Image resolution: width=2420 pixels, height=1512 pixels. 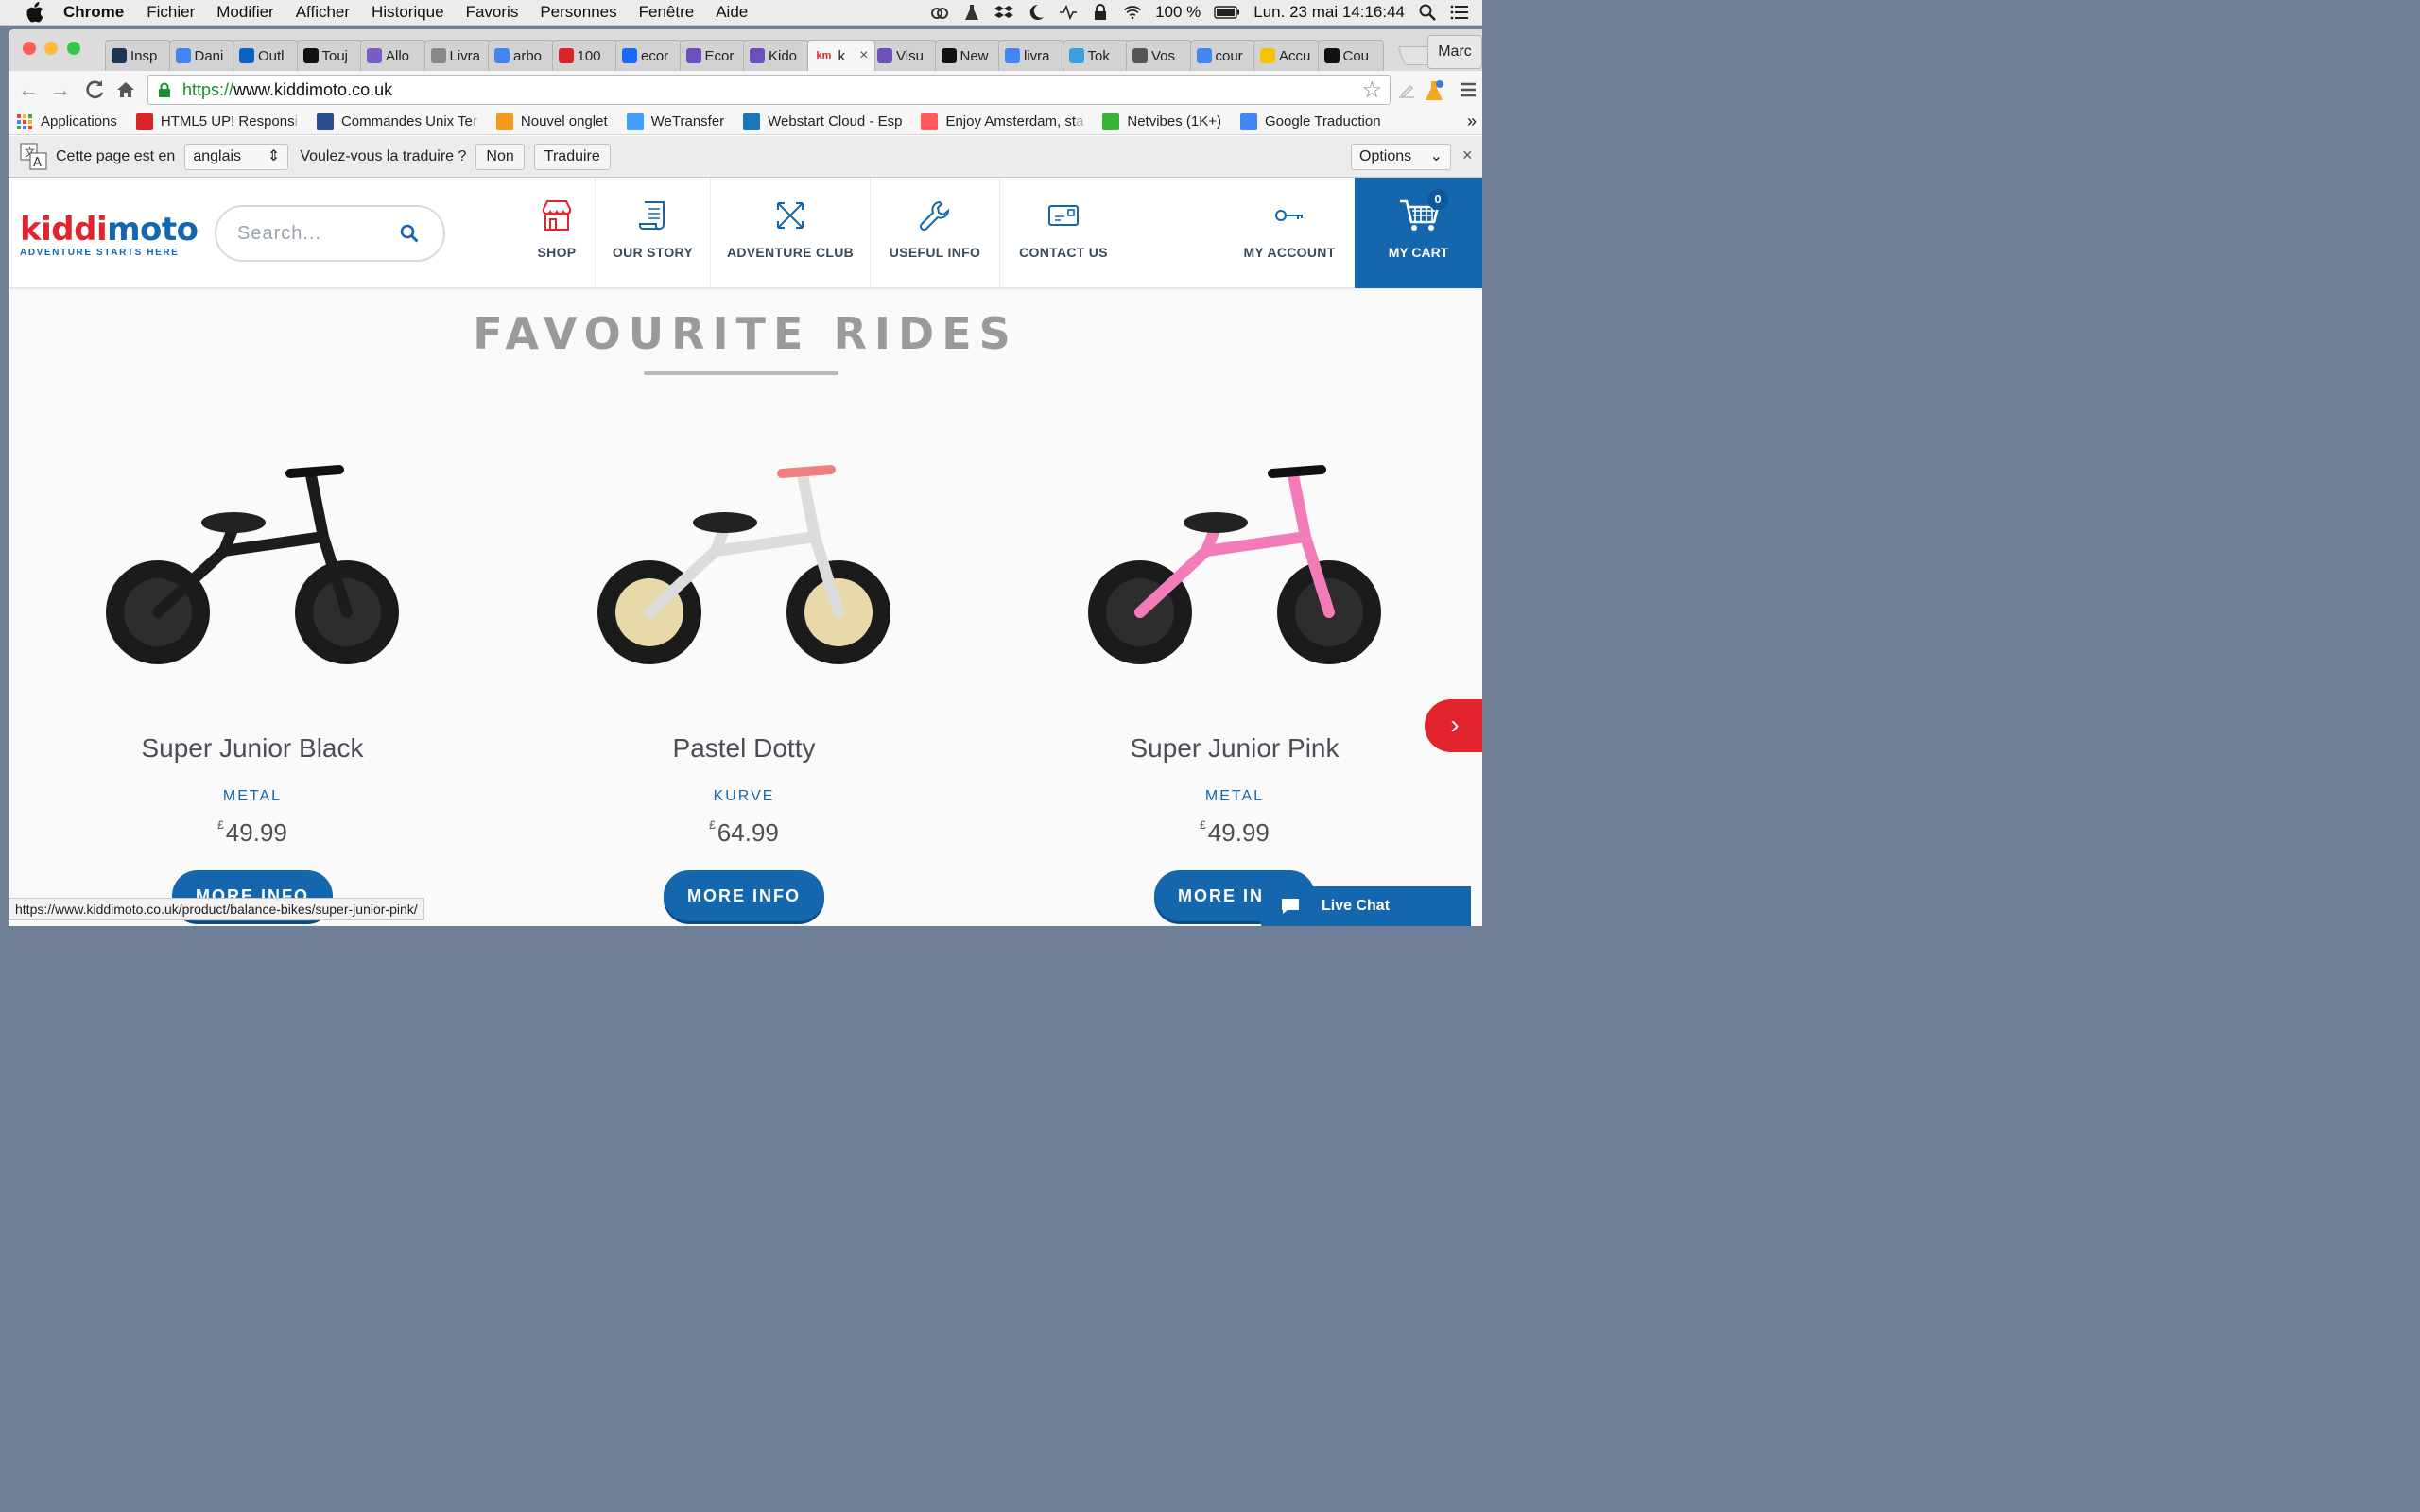 I want to click on browser-tab: ecor, so click(x=648, y=55).